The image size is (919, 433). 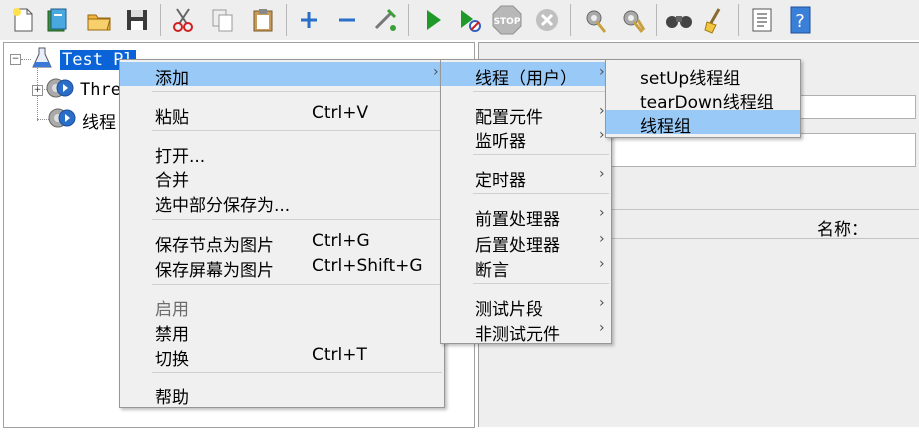 What do you see at coordinates (679, 20) in the screenshot?
I see `search-icon` at bounding box center [679, 20].